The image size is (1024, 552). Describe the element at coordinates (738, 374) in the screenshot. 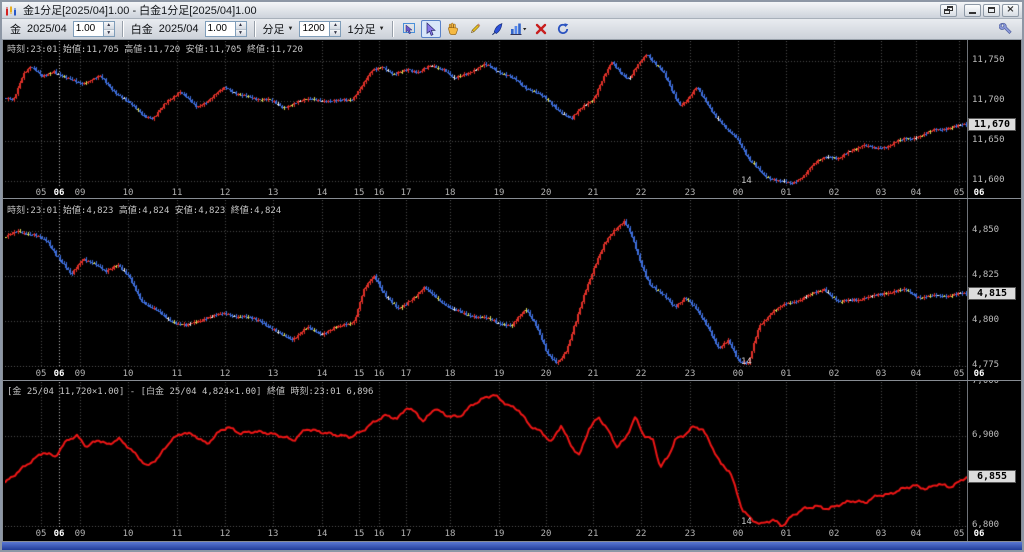

I see `time-axis-label: 00` at that location.